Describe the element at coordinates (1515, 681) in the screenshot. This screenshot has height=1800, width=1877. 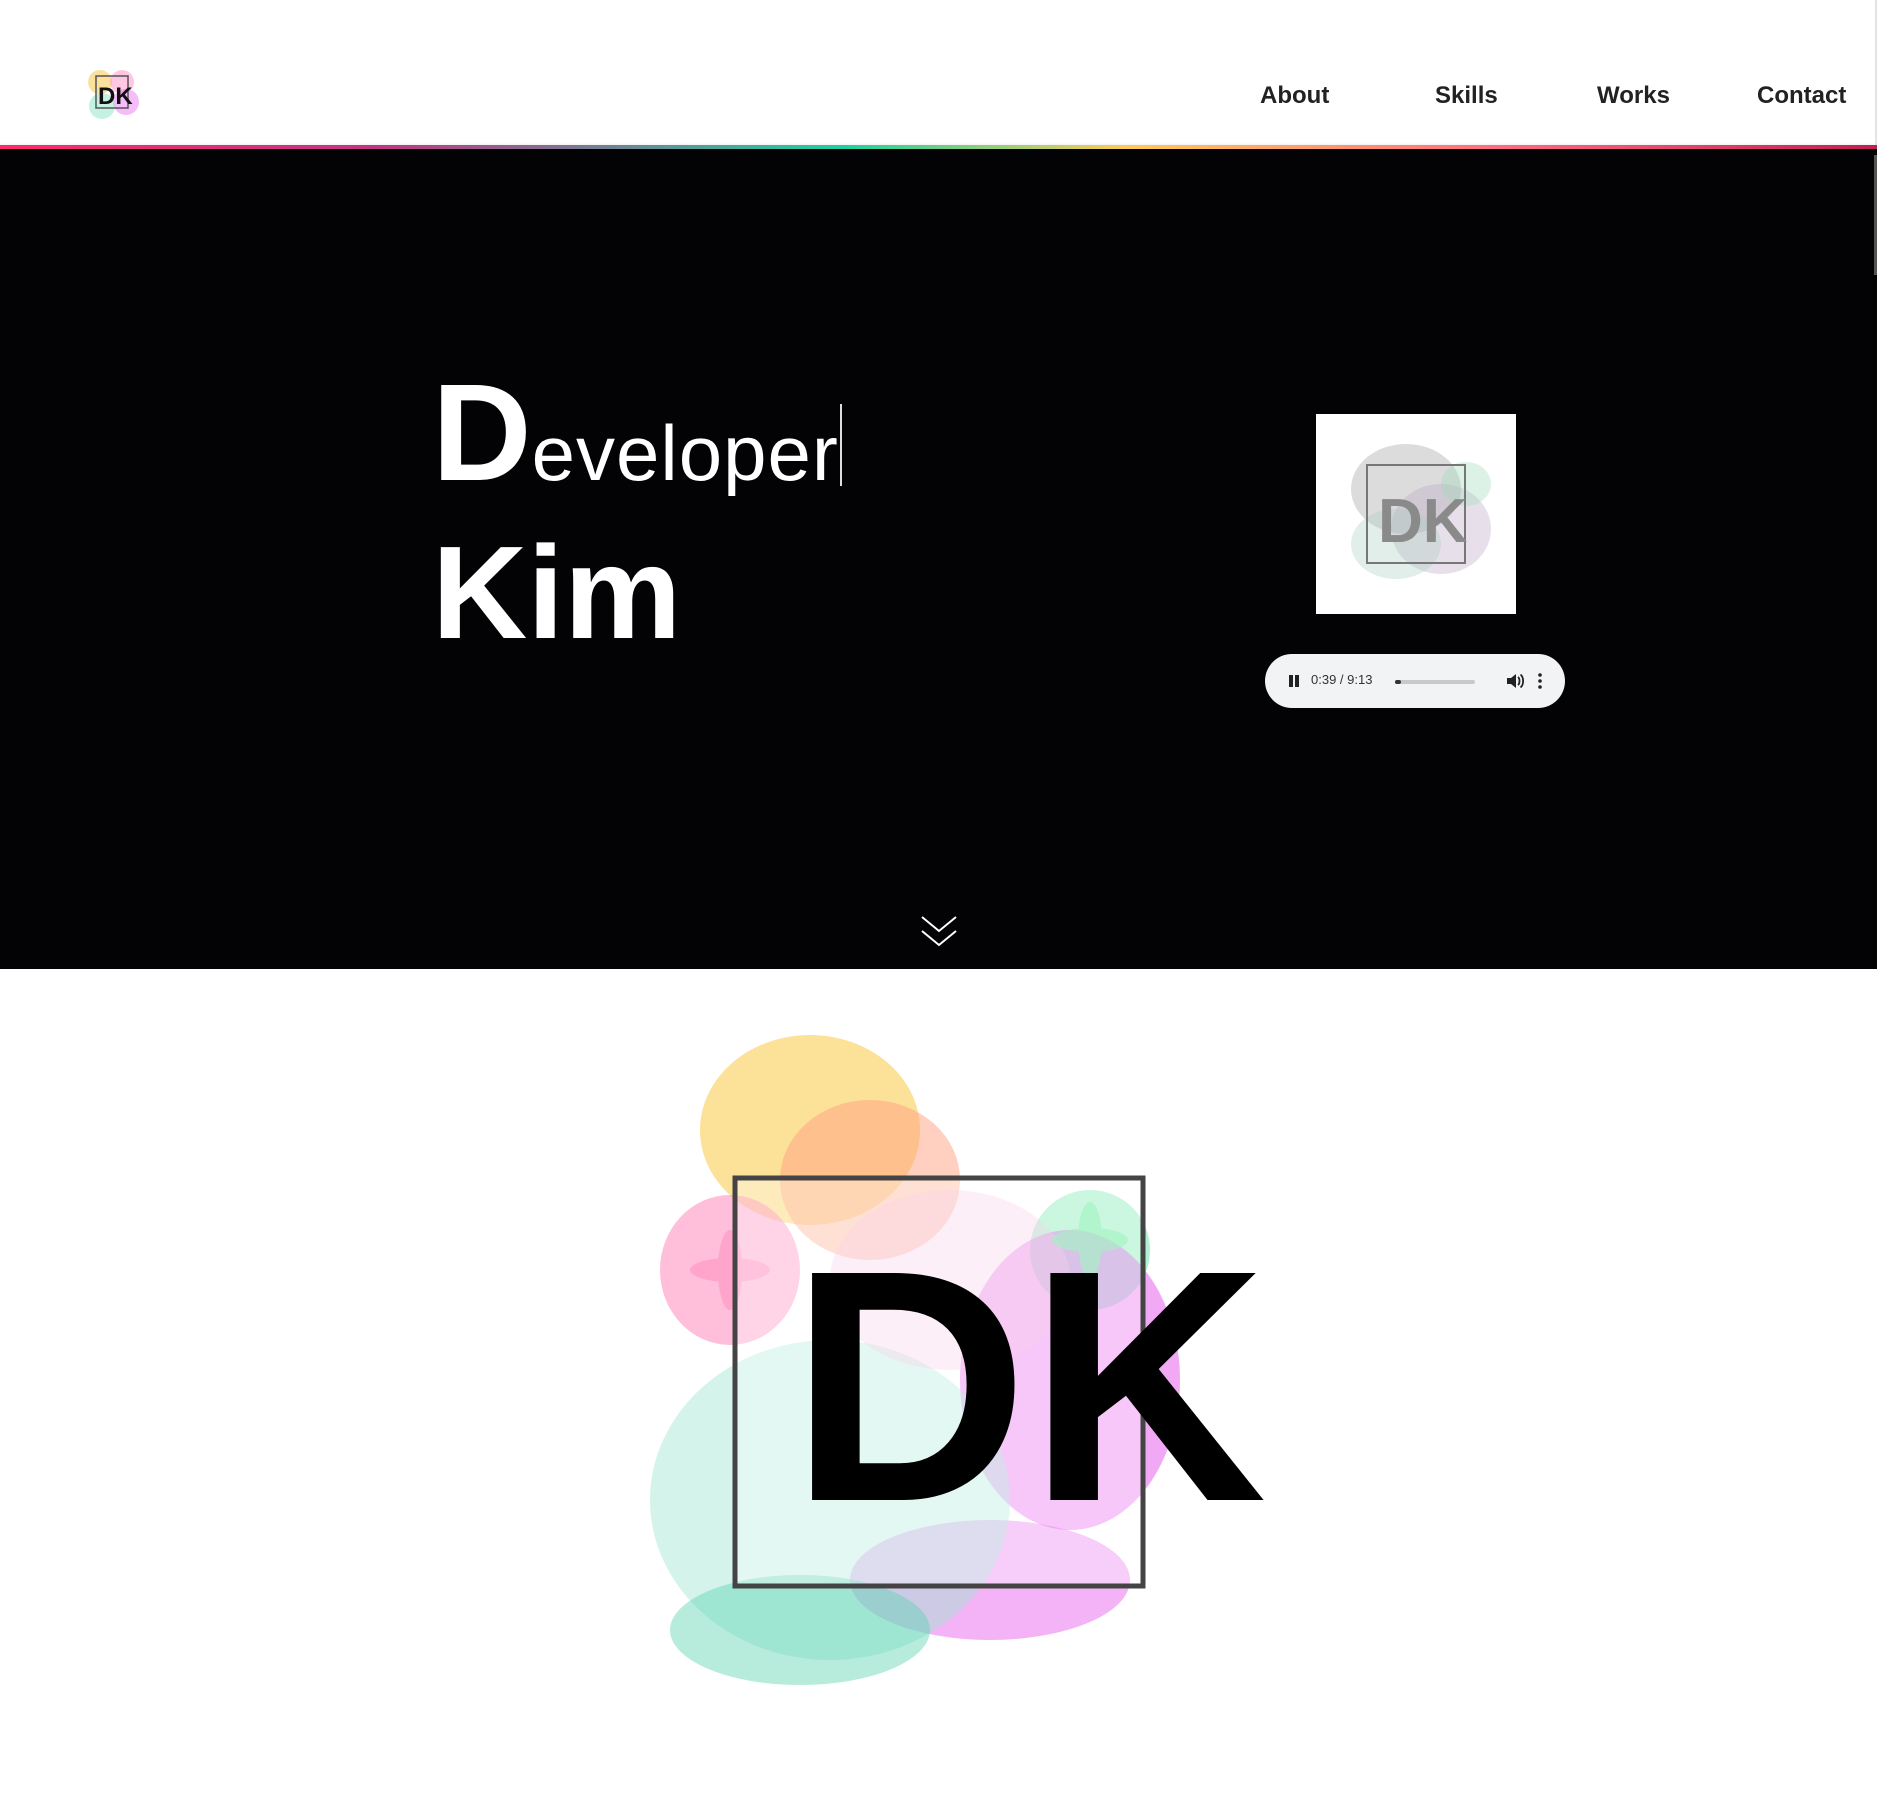
I see `volume-icon` at that location.